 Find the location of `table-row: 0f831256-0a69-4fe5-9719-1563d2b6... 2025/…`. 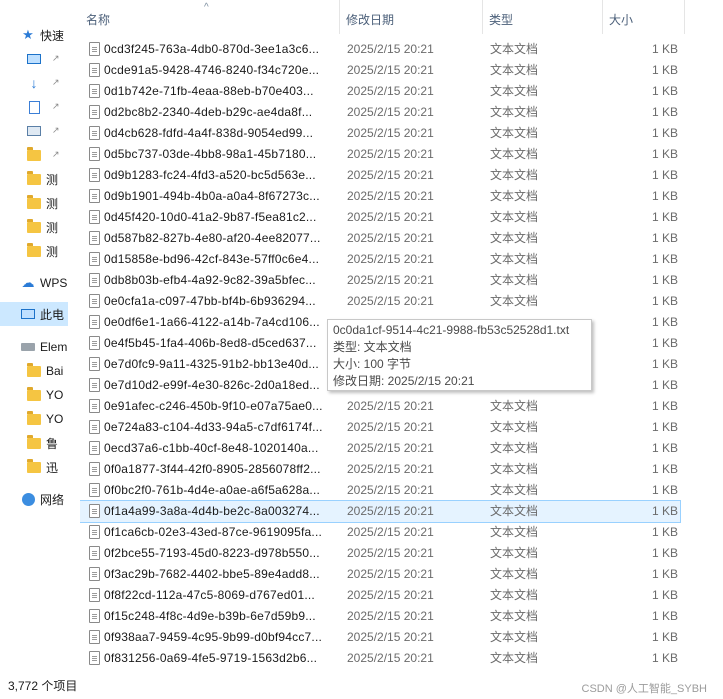

table-row: 0f831256-0a69-4fe5-9719-1563d2b6... 2025/… is located at coordinates (380, 658).